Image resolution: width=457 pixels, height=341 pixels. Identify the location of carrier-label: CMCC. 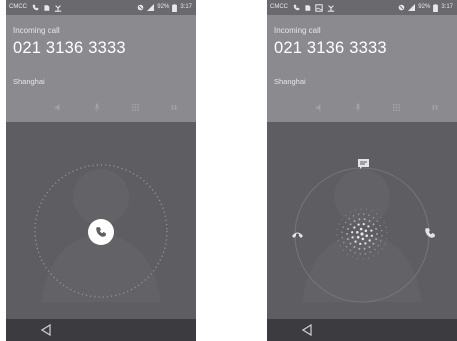
(18, 7).